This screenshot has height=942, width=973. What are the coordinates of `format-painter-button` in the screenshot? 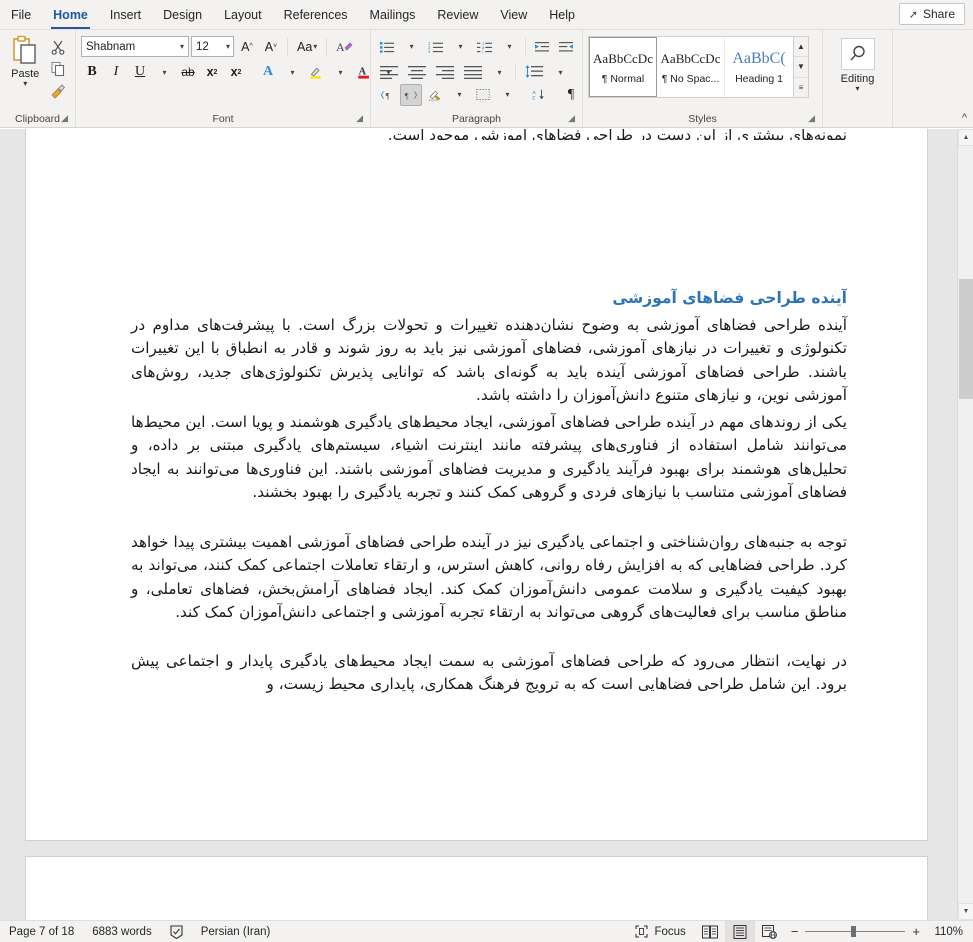 It's located at (58, 91).